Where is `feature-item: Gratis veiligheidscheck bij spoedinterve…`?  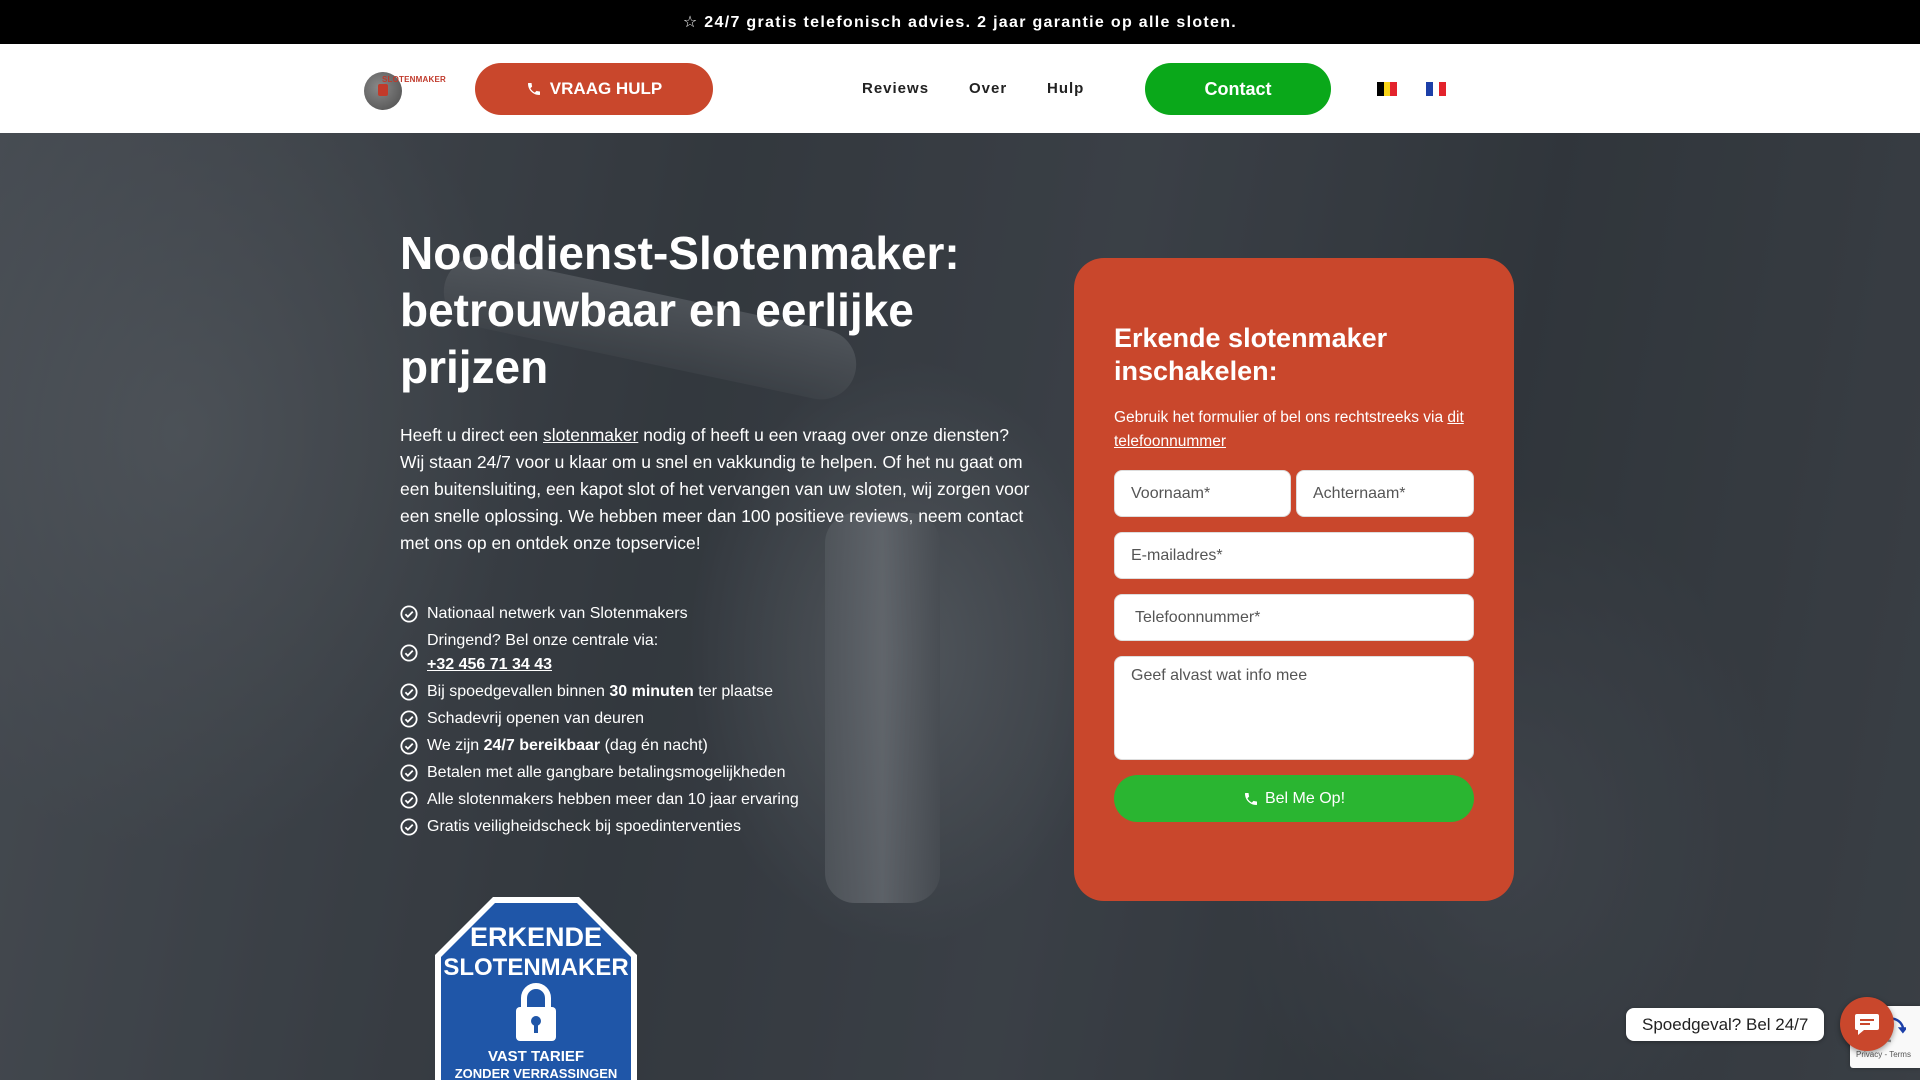
feature-item: Gratis veiligheidscheck bij spoedinterve… is located at coordinates (680, 827).